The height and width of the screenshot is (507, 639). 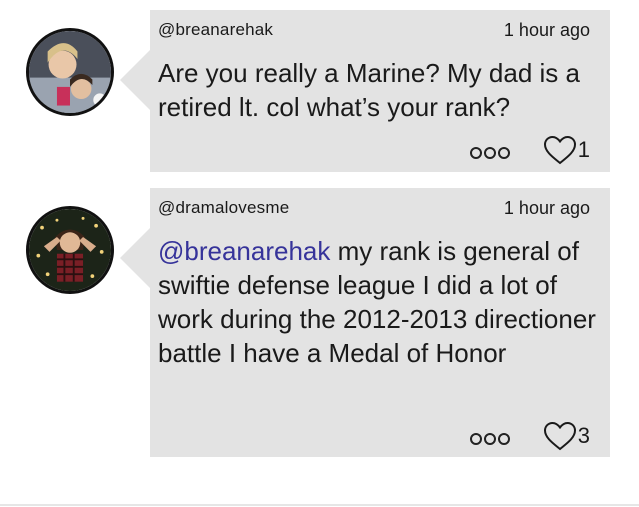 What do you see at coordinates (583, 435) in the screenshot?
I see `like-count: 3` at bounding box center [583, 435].